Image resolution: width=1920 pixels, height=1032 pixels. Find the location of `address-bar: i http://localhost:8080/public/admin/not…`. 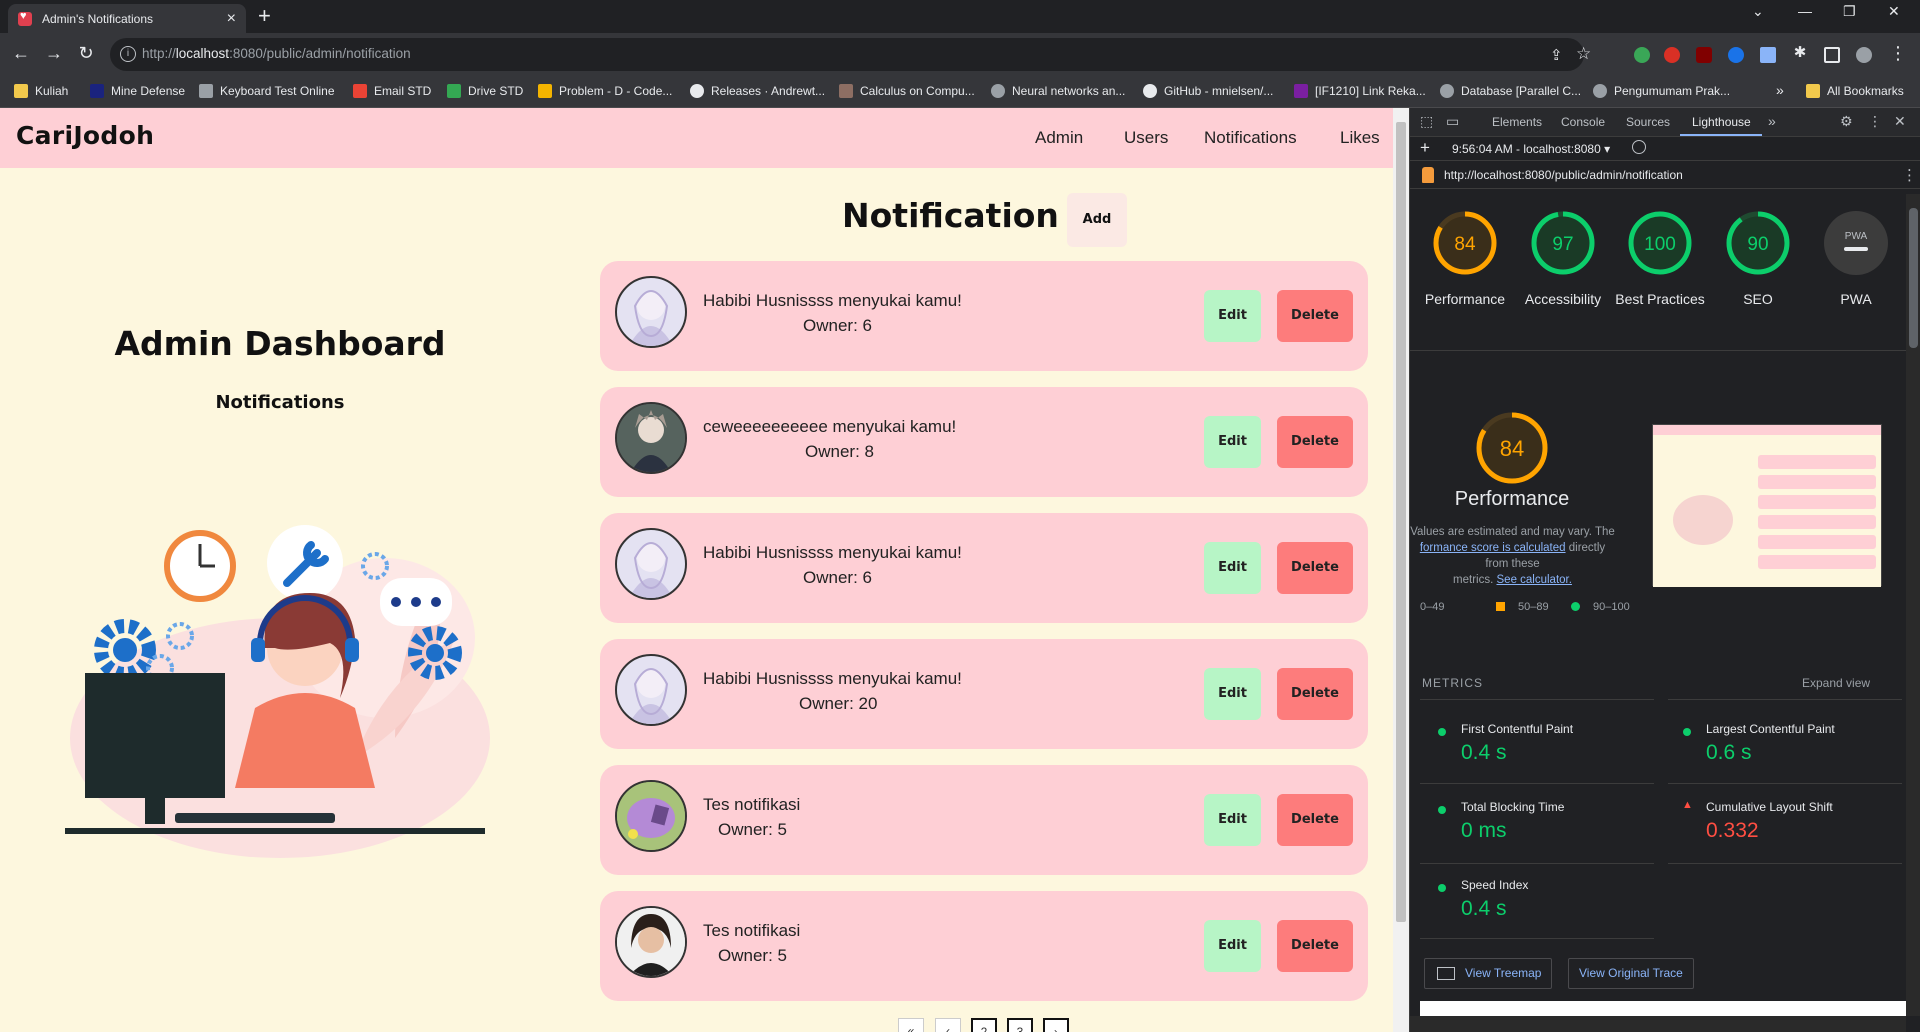

address-bar: i http://localhost:8080/public/admin/not… is located at coordinates (850, 54).